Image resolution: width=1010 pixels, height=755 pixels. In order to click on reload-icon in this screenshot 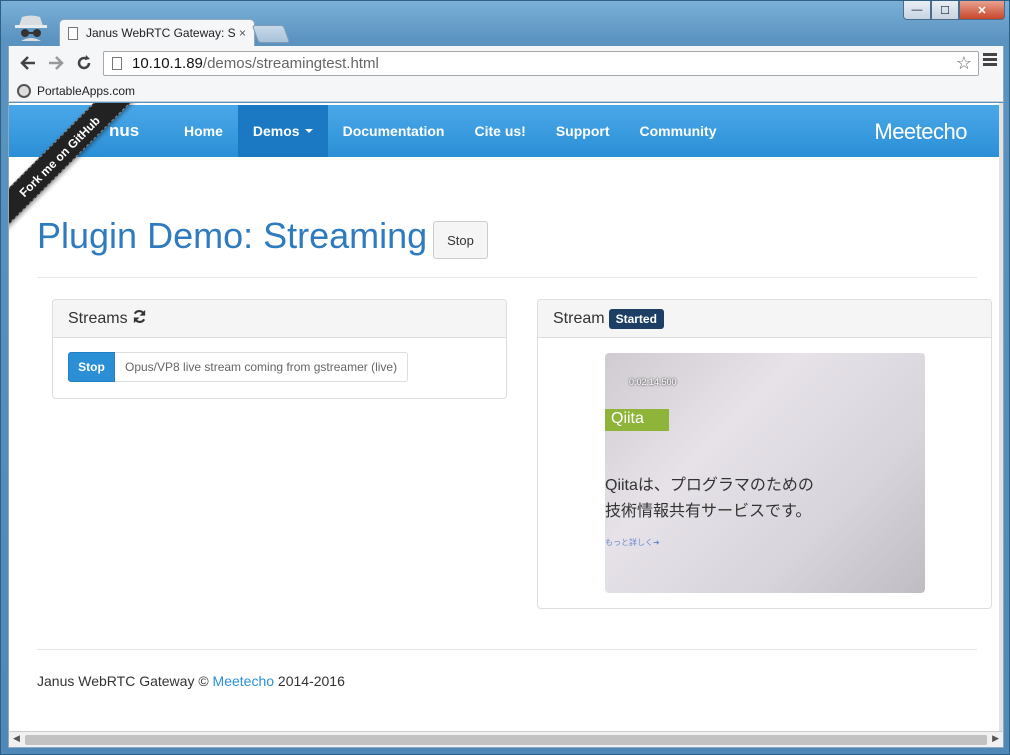, I will do `click(84, 63)`.